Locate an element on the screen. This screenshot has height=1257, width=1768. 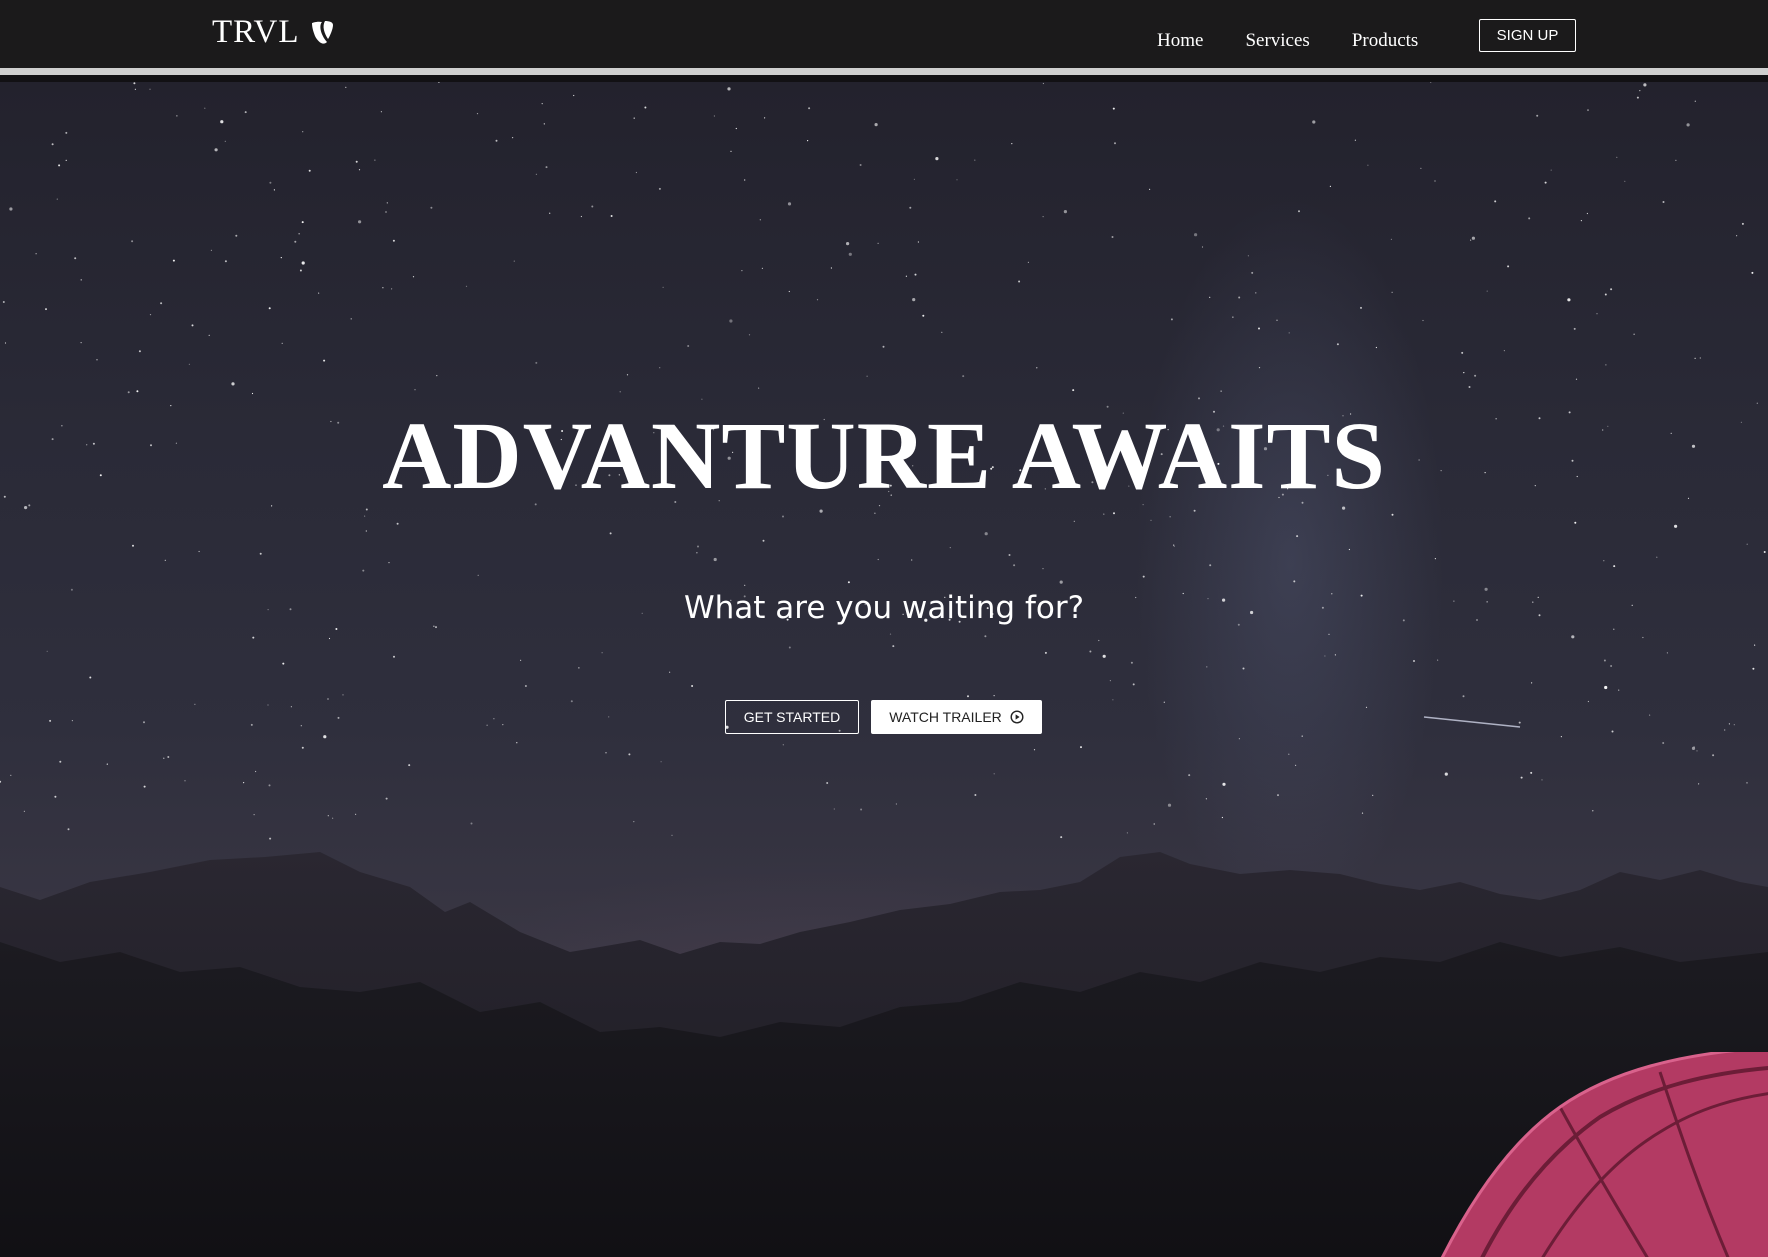
get-started-button: GET STARTED is located at coordinates (792, 717).